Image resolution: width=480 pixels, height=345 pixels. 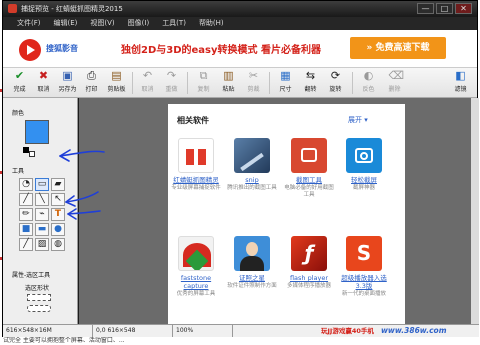 What do you see at coordinates (253, 83) in the screenshot?
I see `tool-crop-button: ✂ 剪裁` at bounding box center [253, 83].